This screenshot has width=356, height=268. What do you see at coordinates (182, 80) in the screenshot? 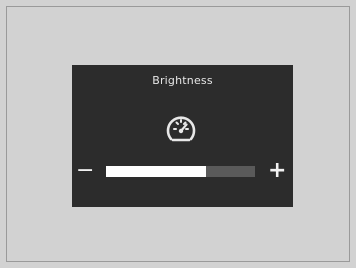
I see `brightness-title: Brightness` at bounding box center [182, 80].